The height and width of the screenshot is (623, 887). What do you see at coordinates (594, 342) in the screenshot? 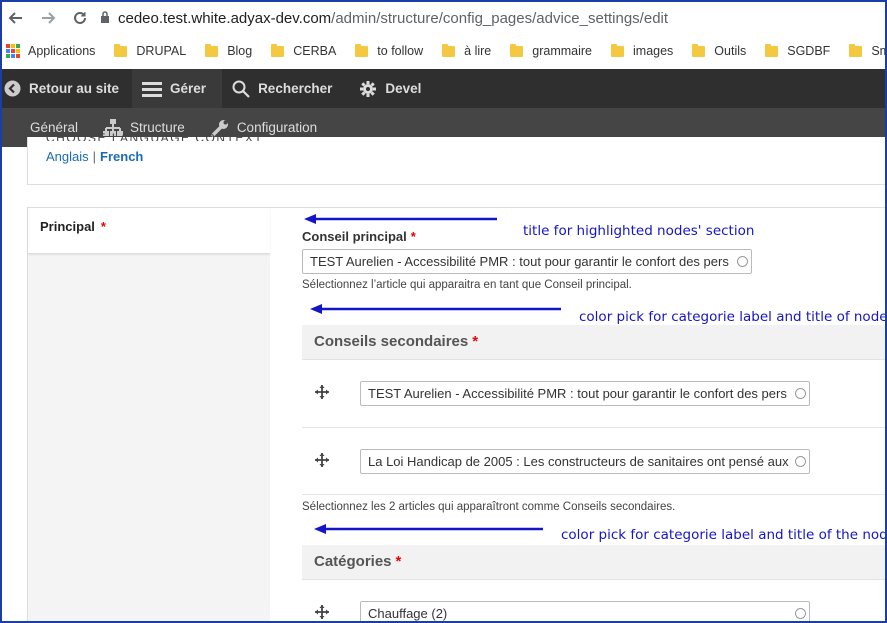
I see `conseils-secondaires-header: Conseils secondaires *` at bounding box center [594, 342].